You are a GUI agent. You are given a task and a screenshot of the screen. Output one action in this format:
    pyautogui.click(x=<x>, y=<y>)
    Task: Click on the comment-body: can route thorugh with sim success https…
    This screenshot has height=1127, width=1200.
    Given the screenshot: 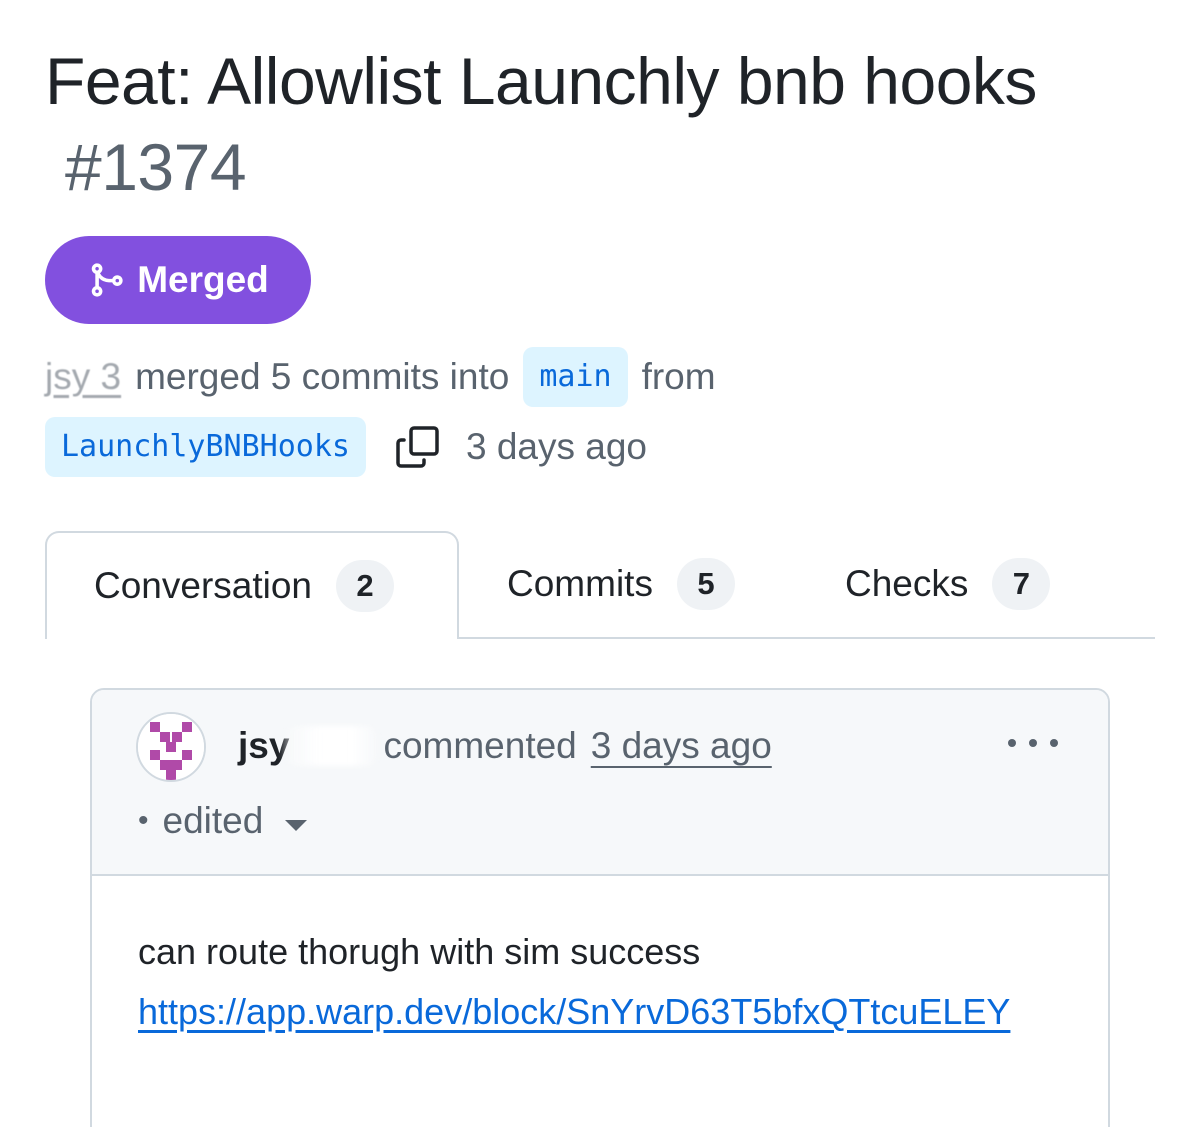 What is the action you would take?
    pyautogui.click(x=603, y=982)
    